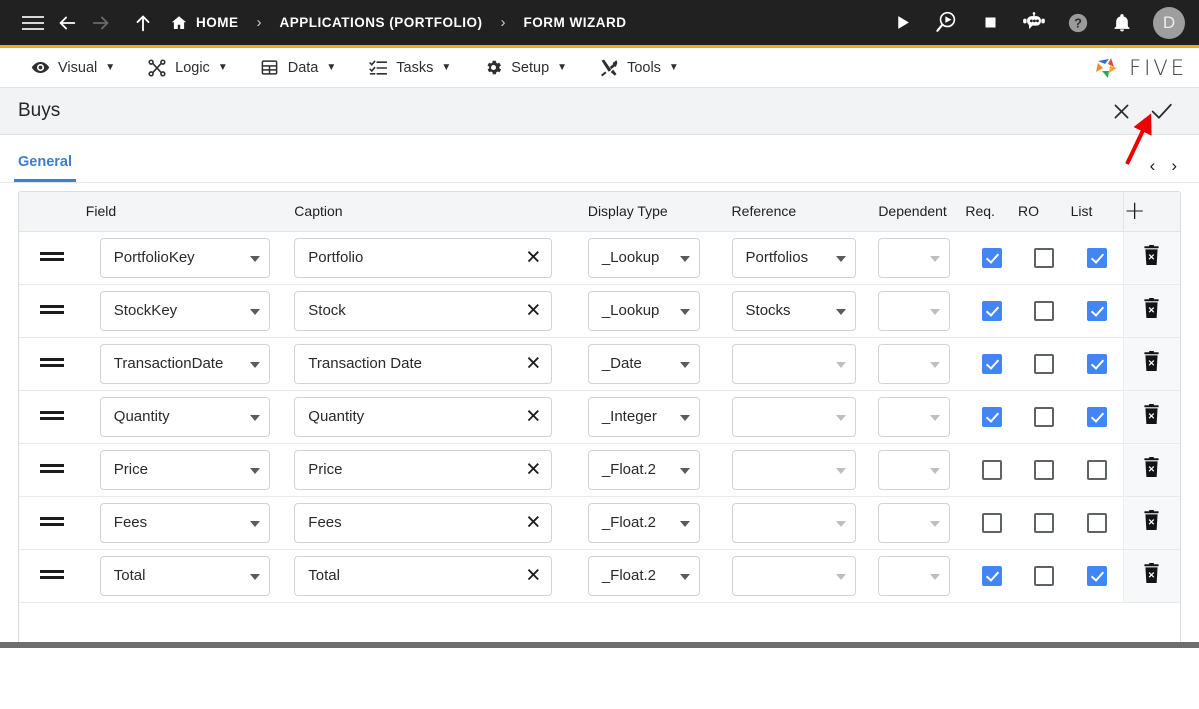  I want to click on display-type-select: _Integer, so click(643, 416).